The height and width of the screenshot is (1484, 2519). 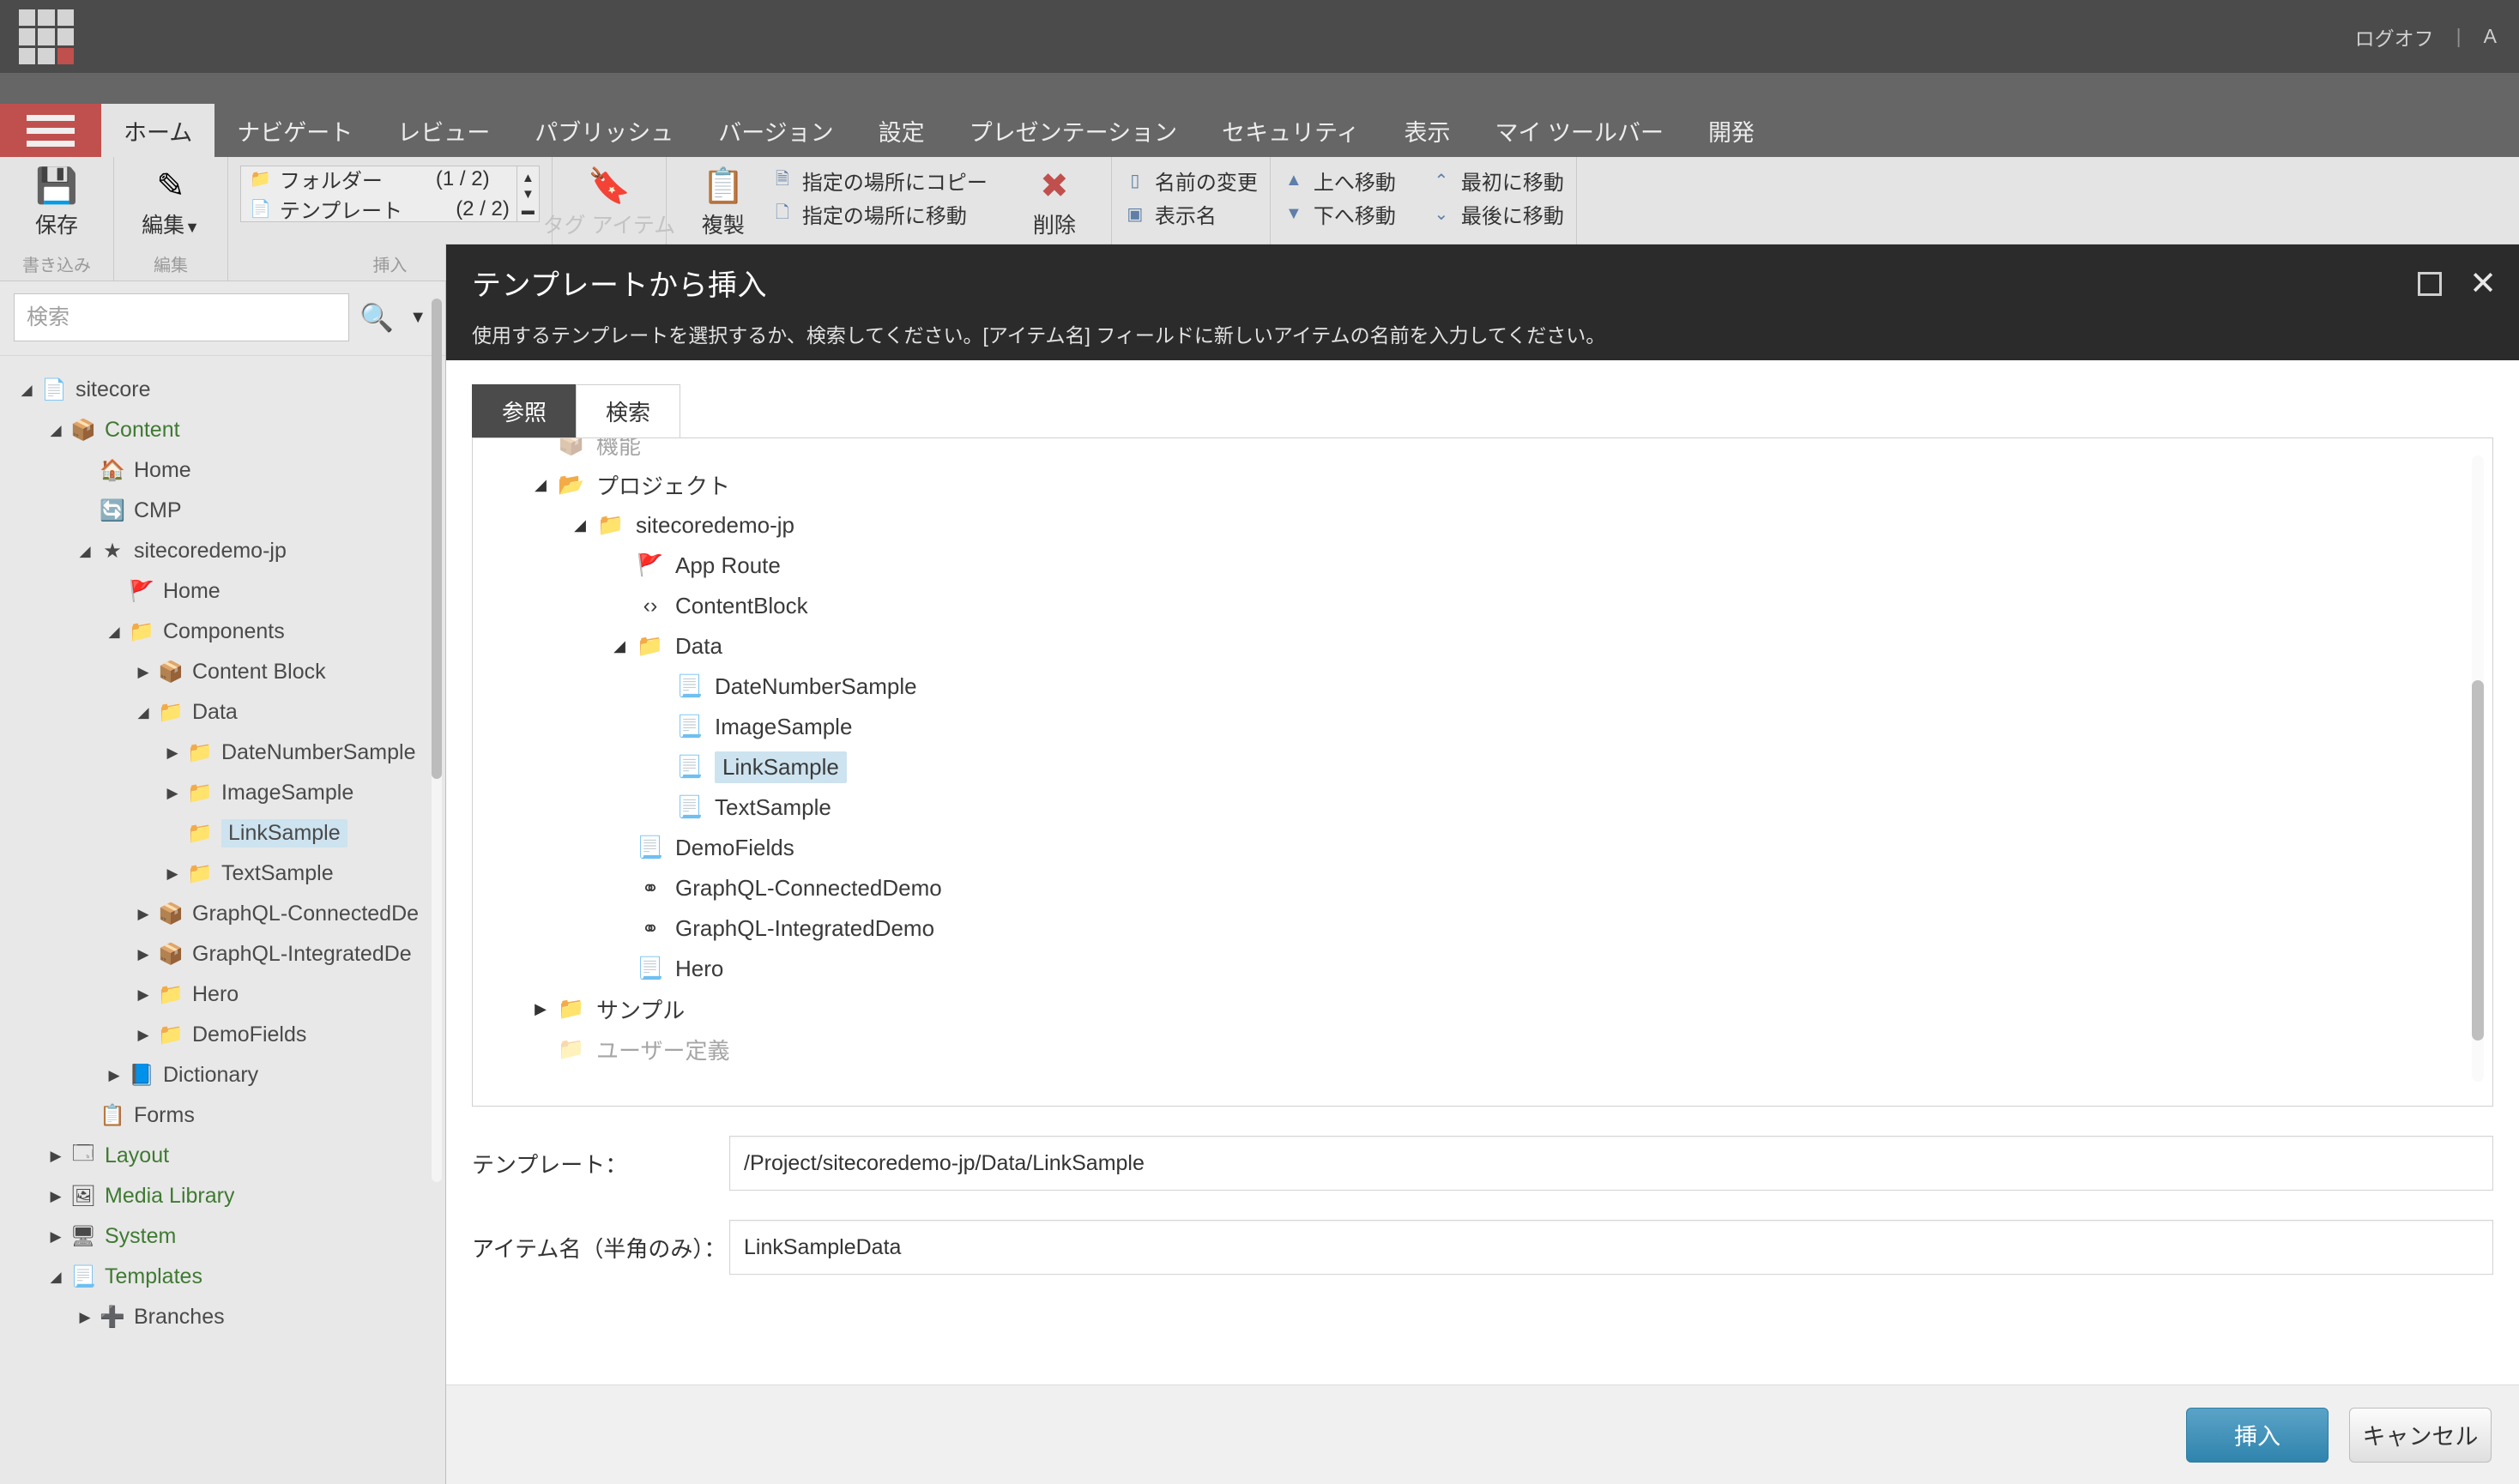 What do you see at coordinates (2491, 36) in the screenshot?
I see `user-label: A` at bounding box center [2491, 36].